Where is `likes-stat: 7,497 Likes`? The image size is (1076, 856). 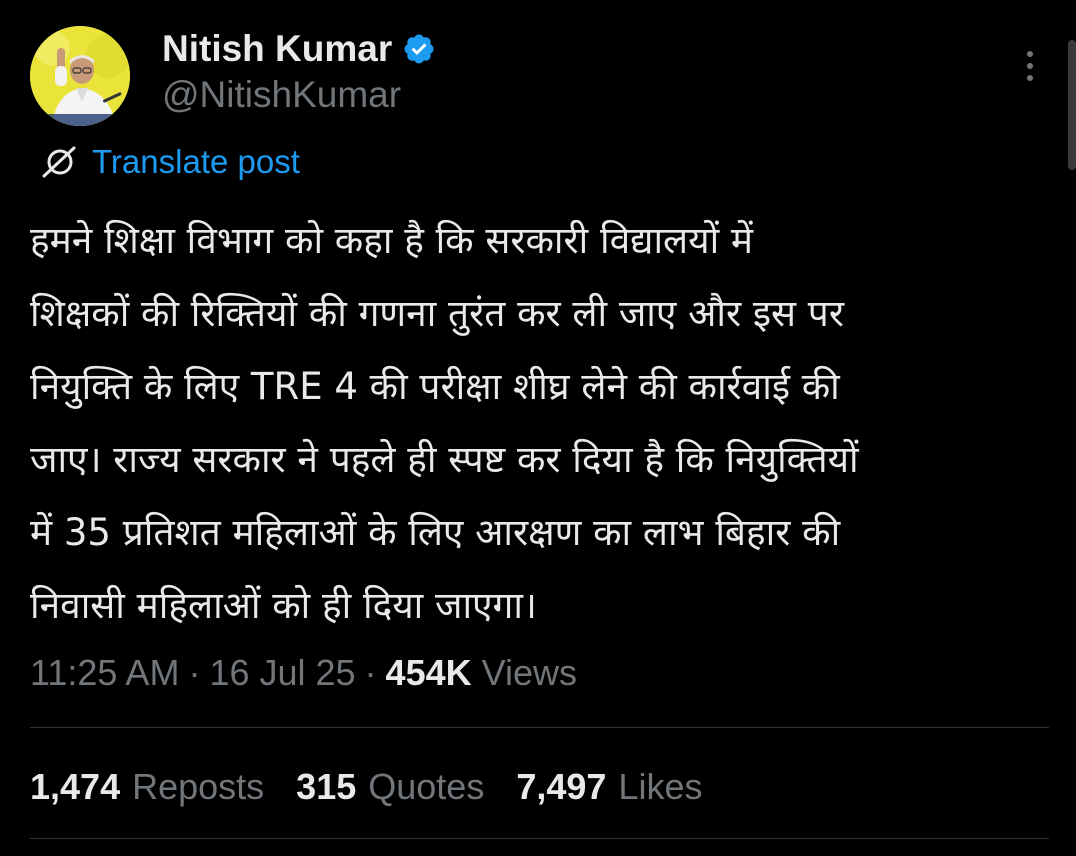 likes-stat: 7,497 Likes is located at coordinates (609, 787).